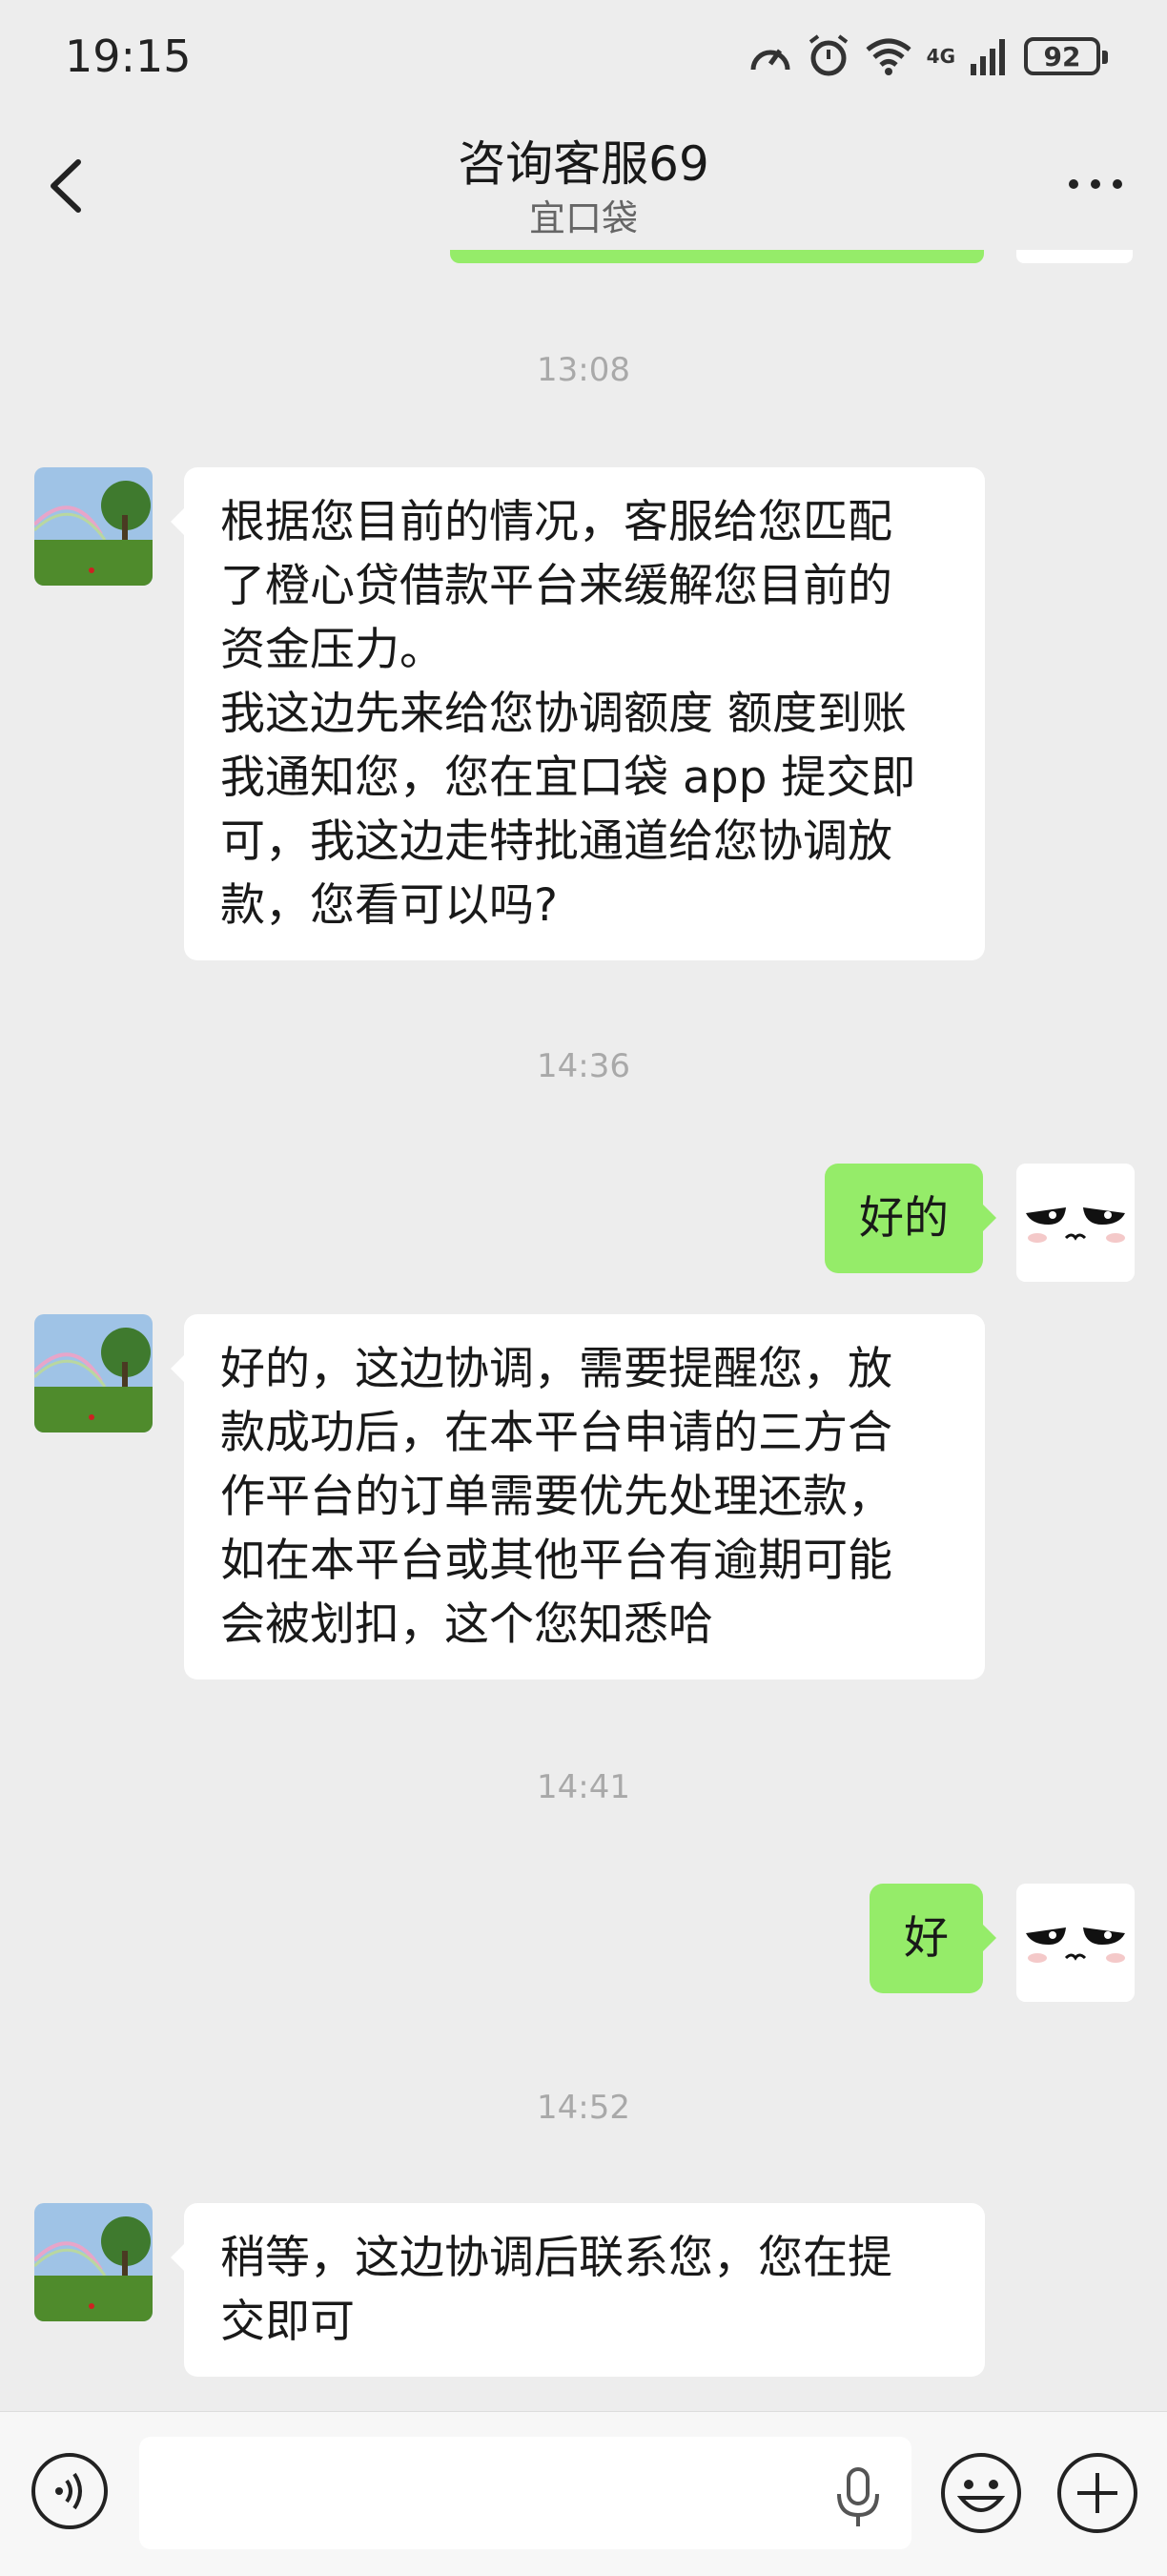 The width and height of the screenshot is (1167, 2576). I want to click on message-text-line: 稍等，这边协调后联系您，您在提, so click(556, 2258).